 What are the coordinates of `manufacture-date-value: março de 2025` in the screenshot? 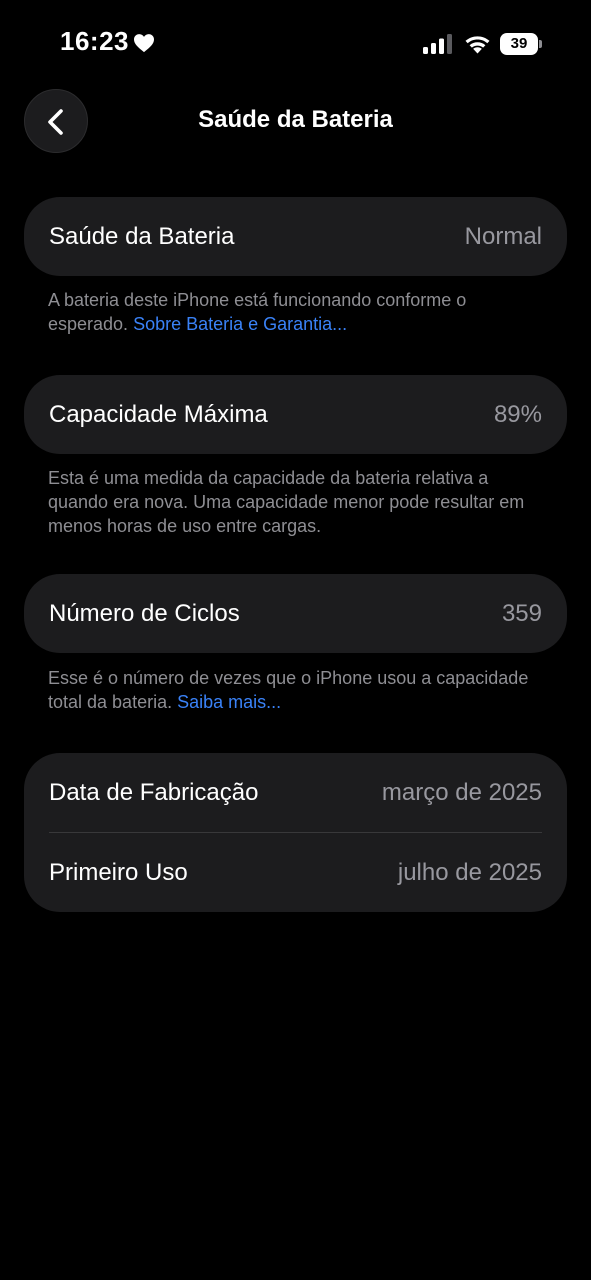 It's located at (461, 792).